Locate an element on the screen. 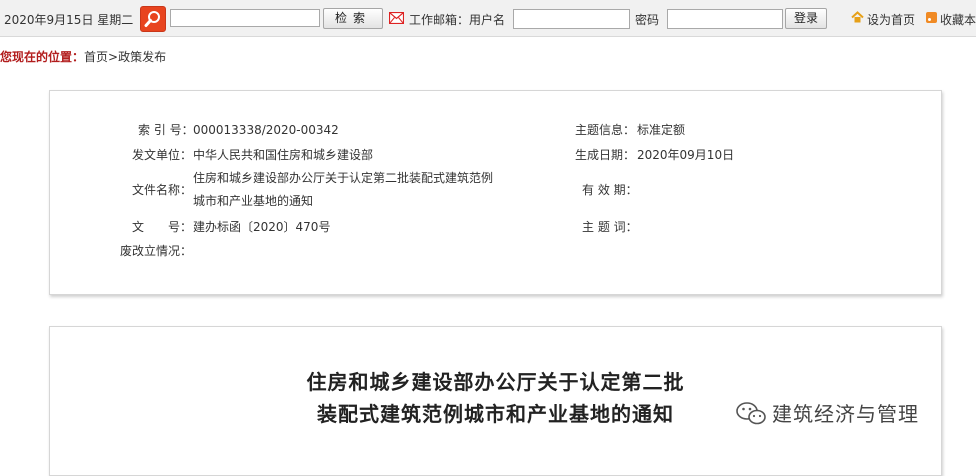 The height and width of the screenshot is (476, 976). topic-label: 主题信息： is located at coordinates (605, 130).